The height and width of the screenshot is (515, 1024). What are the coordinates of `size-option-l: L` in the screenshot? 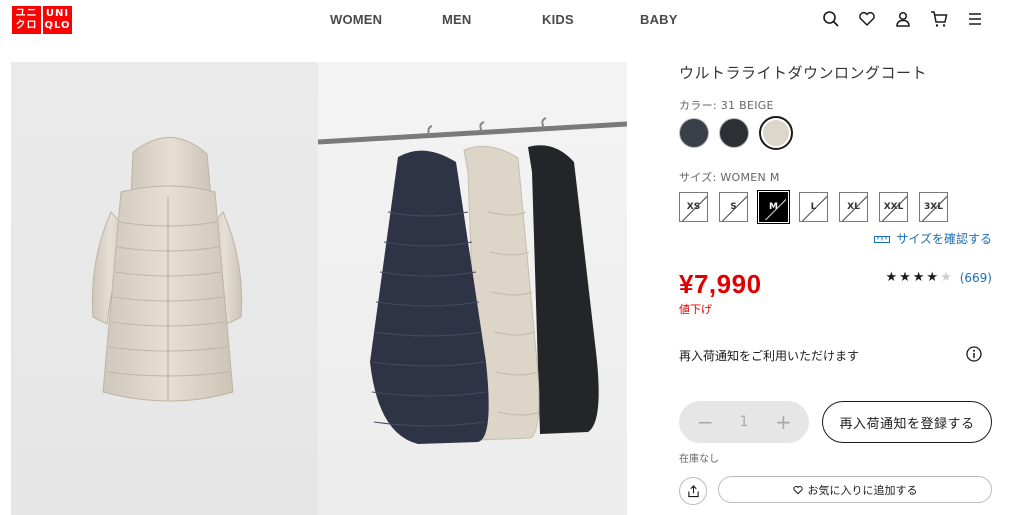 It's located at (813, 207).